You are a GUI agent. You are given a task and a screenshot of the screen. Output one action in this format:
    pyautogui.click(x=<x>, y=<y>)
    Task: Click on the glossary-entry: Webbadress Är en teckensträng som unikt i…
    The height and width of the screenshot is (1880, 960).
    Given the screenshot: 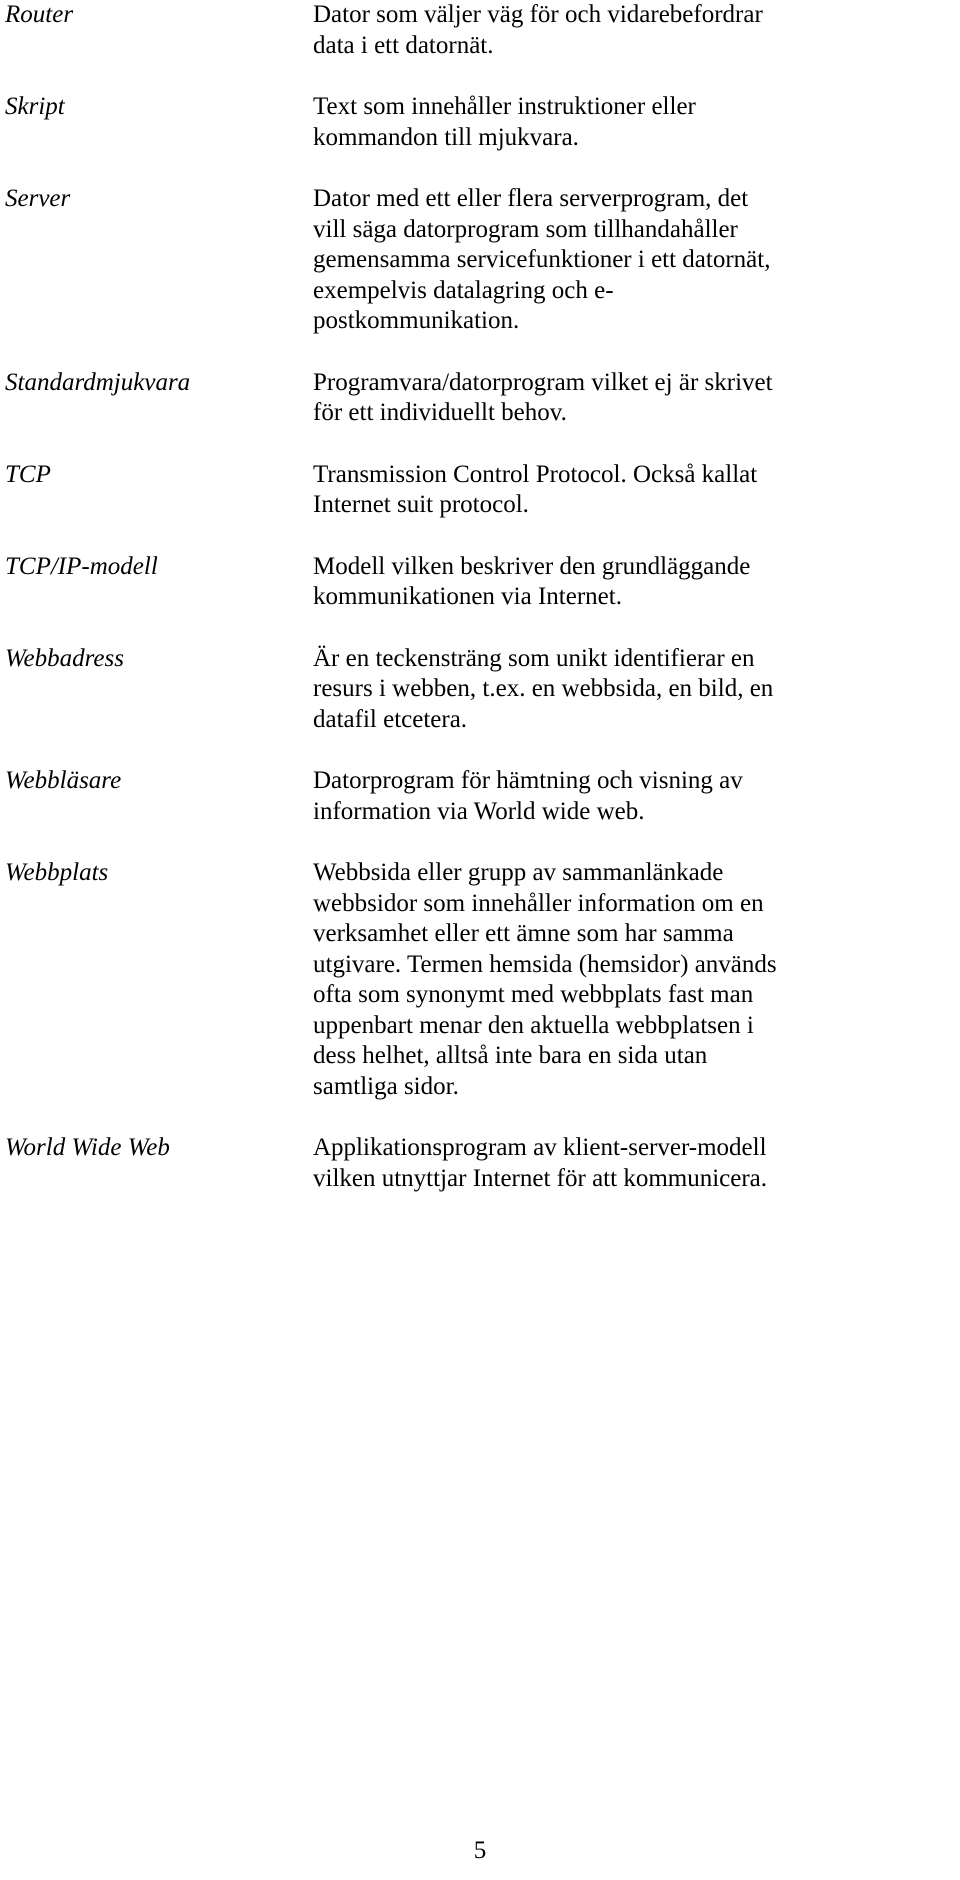 What is the action you would take?
    pyautogui.click(x=480, y=690)
    